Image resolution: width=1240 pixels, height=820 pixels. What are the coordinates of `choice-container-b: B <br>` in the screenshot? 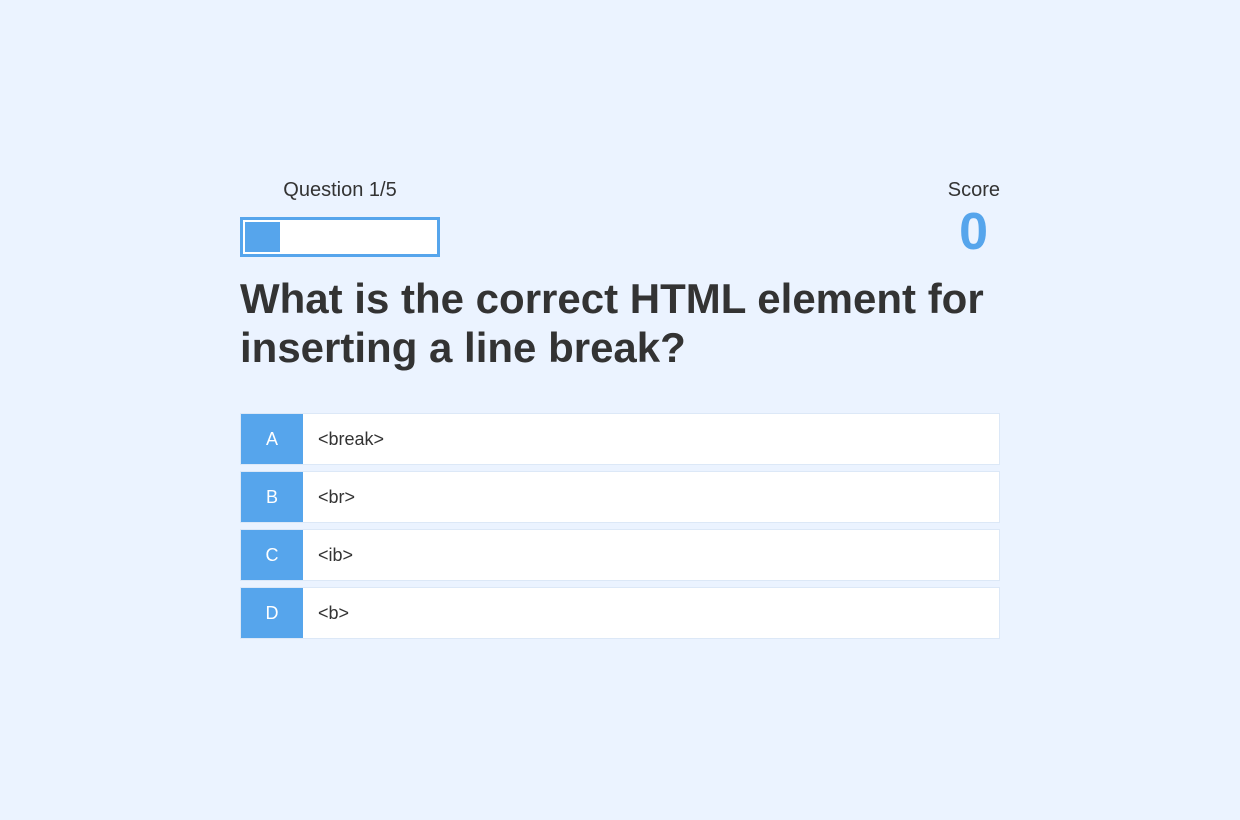 It's located at (620, 497).